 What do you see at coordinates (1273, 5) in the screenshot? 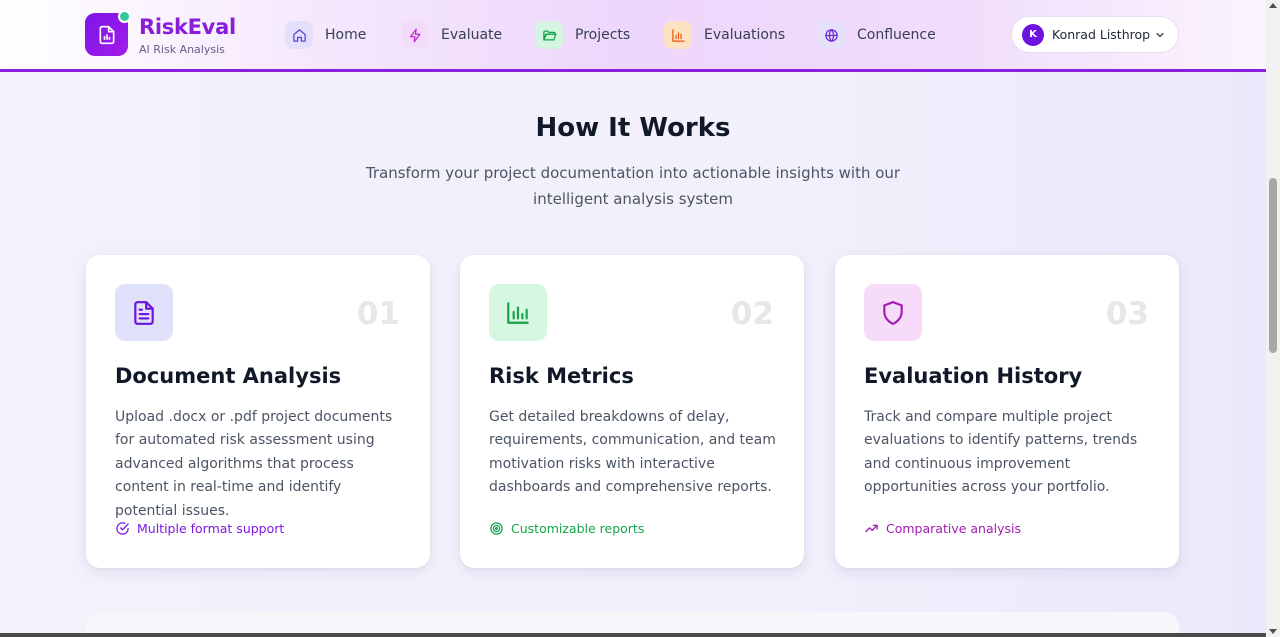
I see `scroll-up-arrow-icon` at bounding box center [1273, 5].